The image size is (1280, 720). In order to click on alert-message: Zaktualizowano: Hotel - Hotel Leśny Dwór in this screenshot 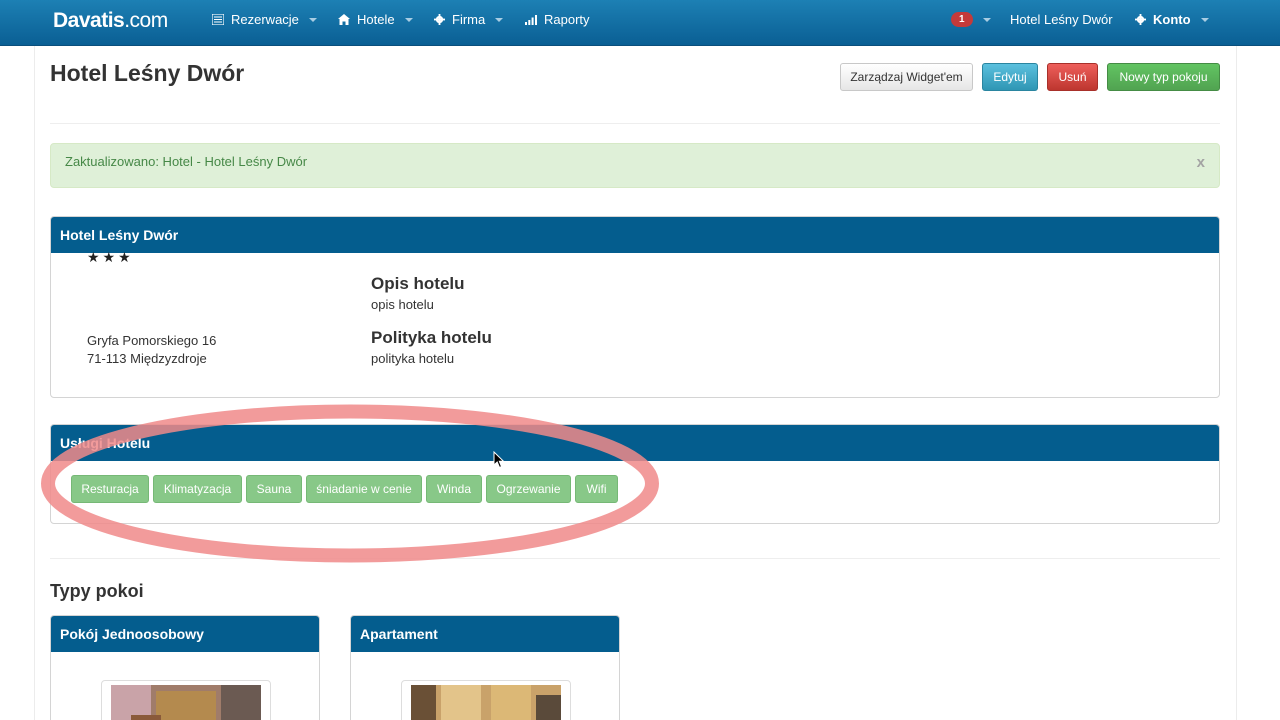, I will do `click(186, 161)`.